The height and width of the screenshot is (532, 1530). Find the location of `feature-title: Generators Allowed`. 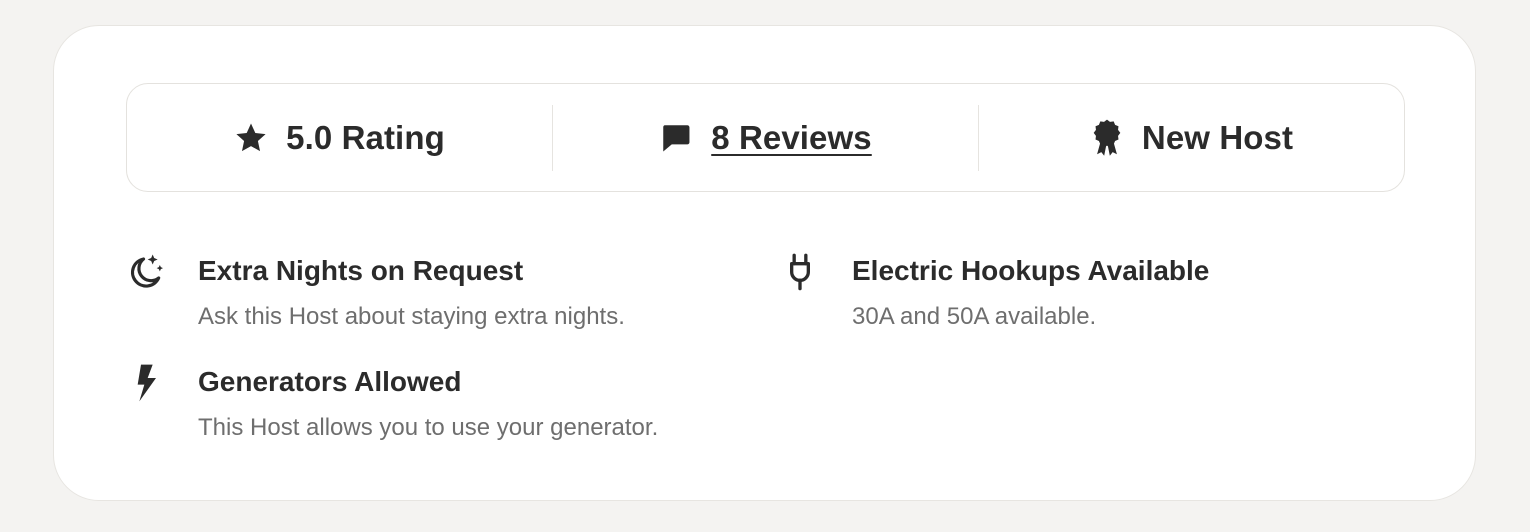

feature-title: Generators Allowed is located at coordinates (330, 381).